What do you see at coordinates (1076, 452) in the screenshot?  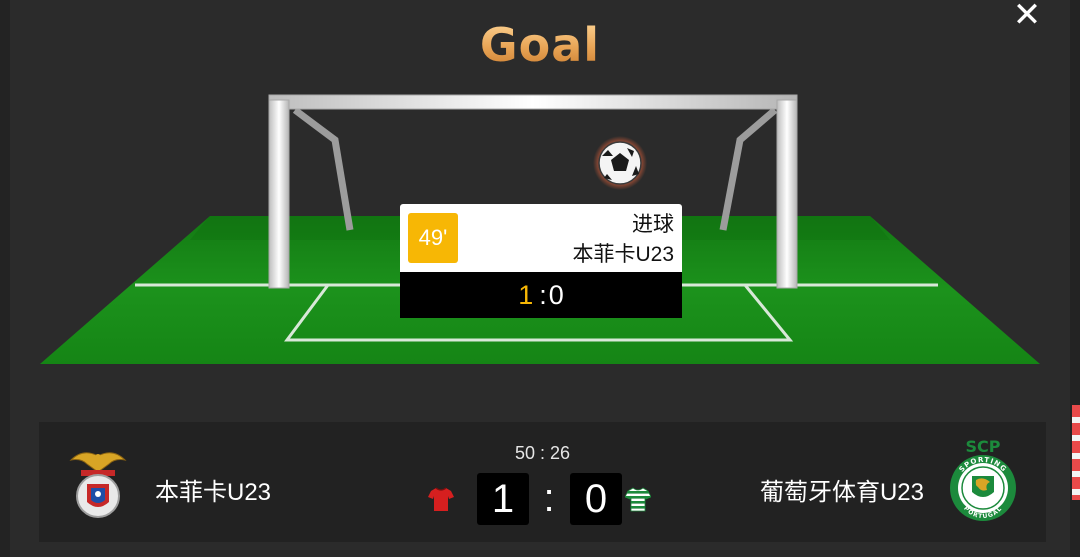 I see `background-side-tab` at bounding box center [1076, 452].